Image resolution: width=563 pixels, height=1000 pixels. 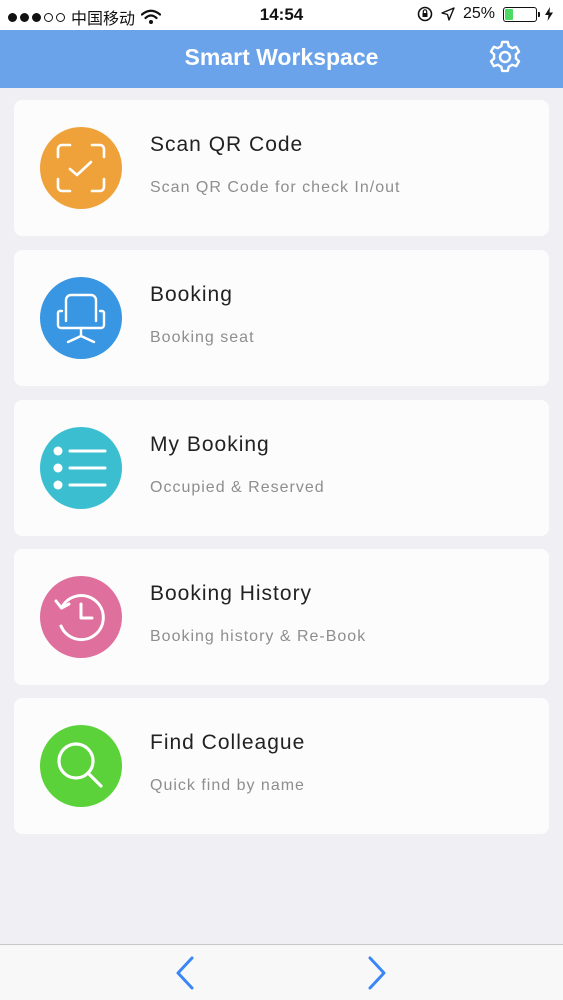 I want to click on menu-card-title: Booking History, so click(x=231, y=593).